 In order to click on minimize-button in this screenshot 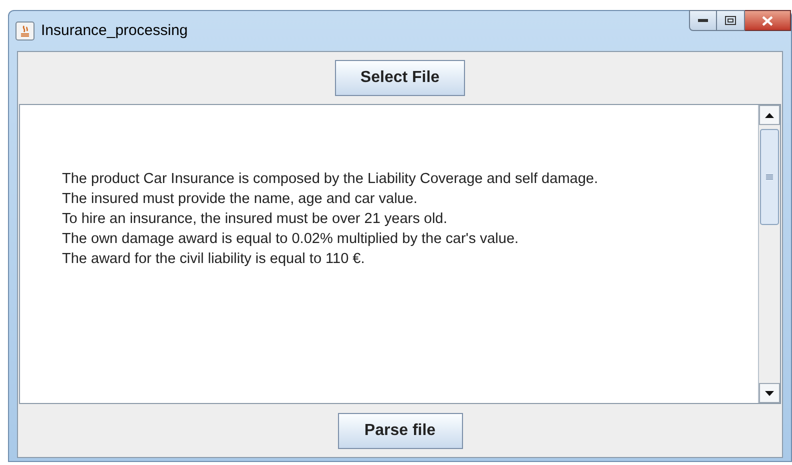, I will do `click(703, 20)`.